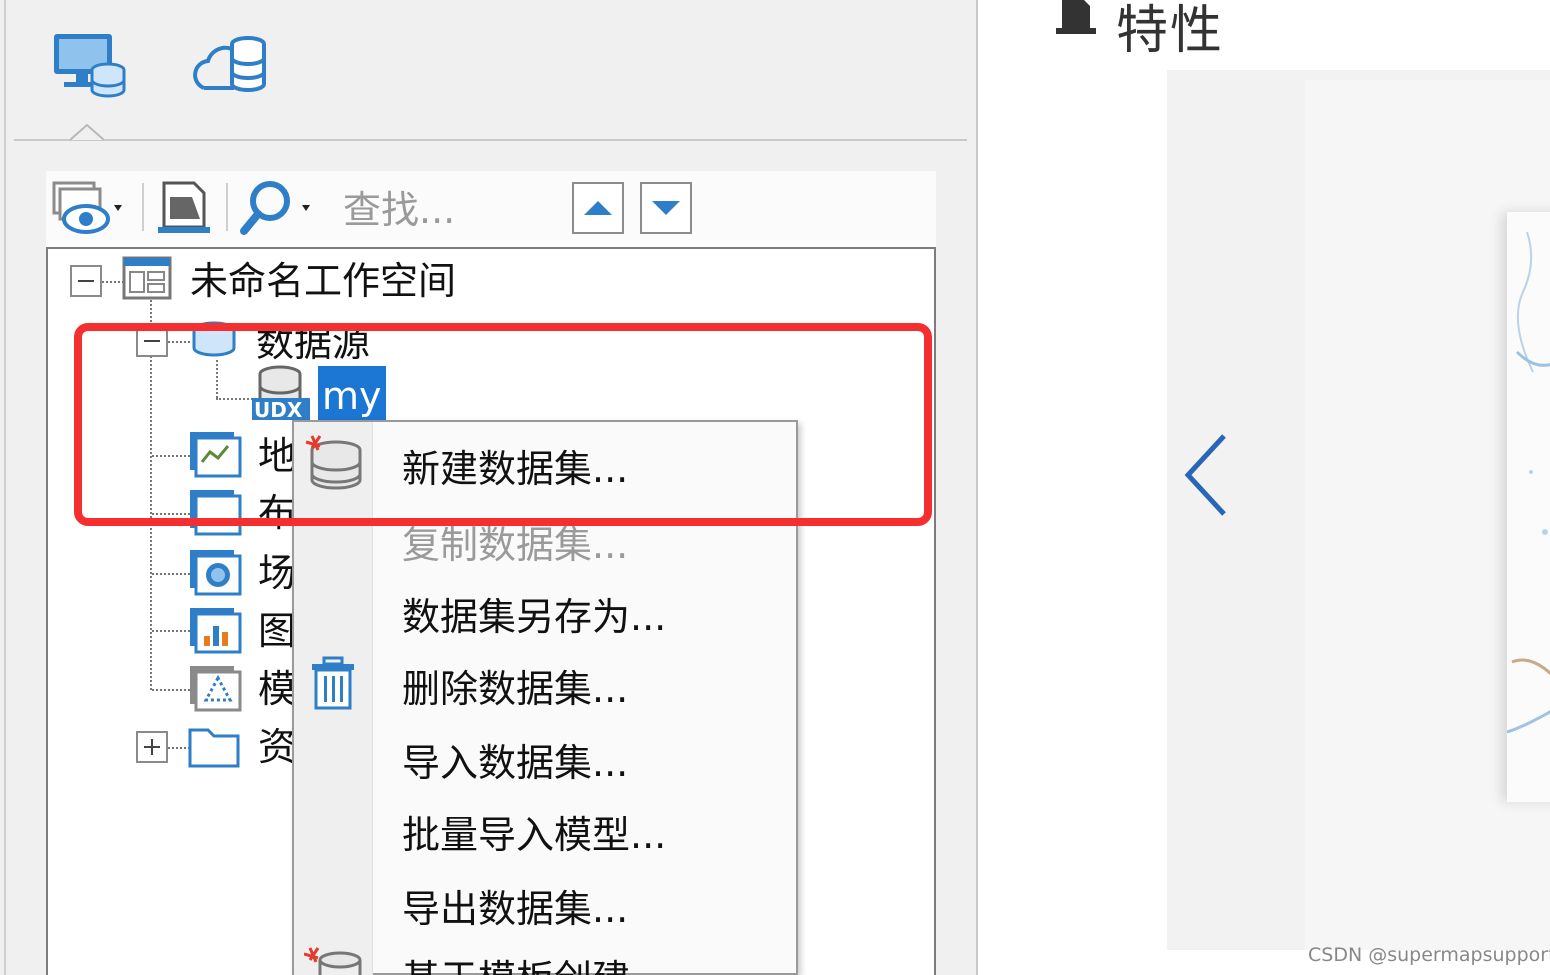  What do you see at coordinates (87, 132) in the screenshot?
I see `active-tab-caret` at bounding box center [87, 132].